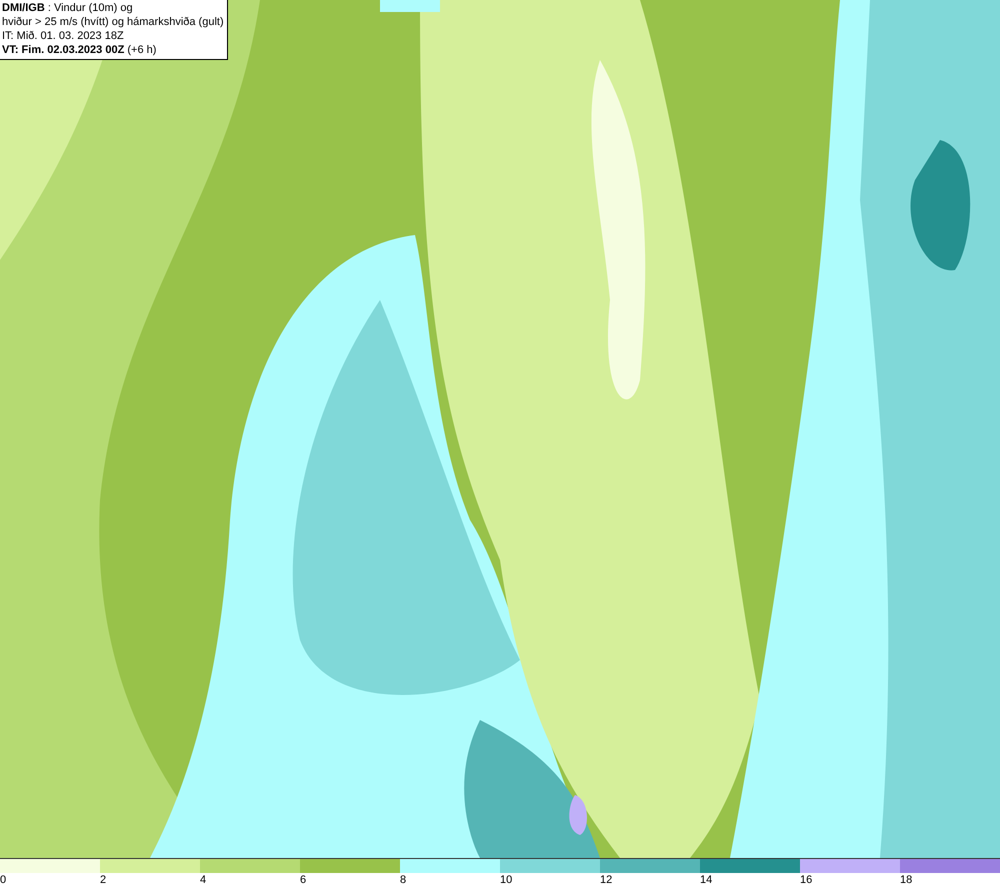  What do you see at coordinates (706, 880) in the screenshot?
I see `tick-label: 14` at bounding box center [706, 880].